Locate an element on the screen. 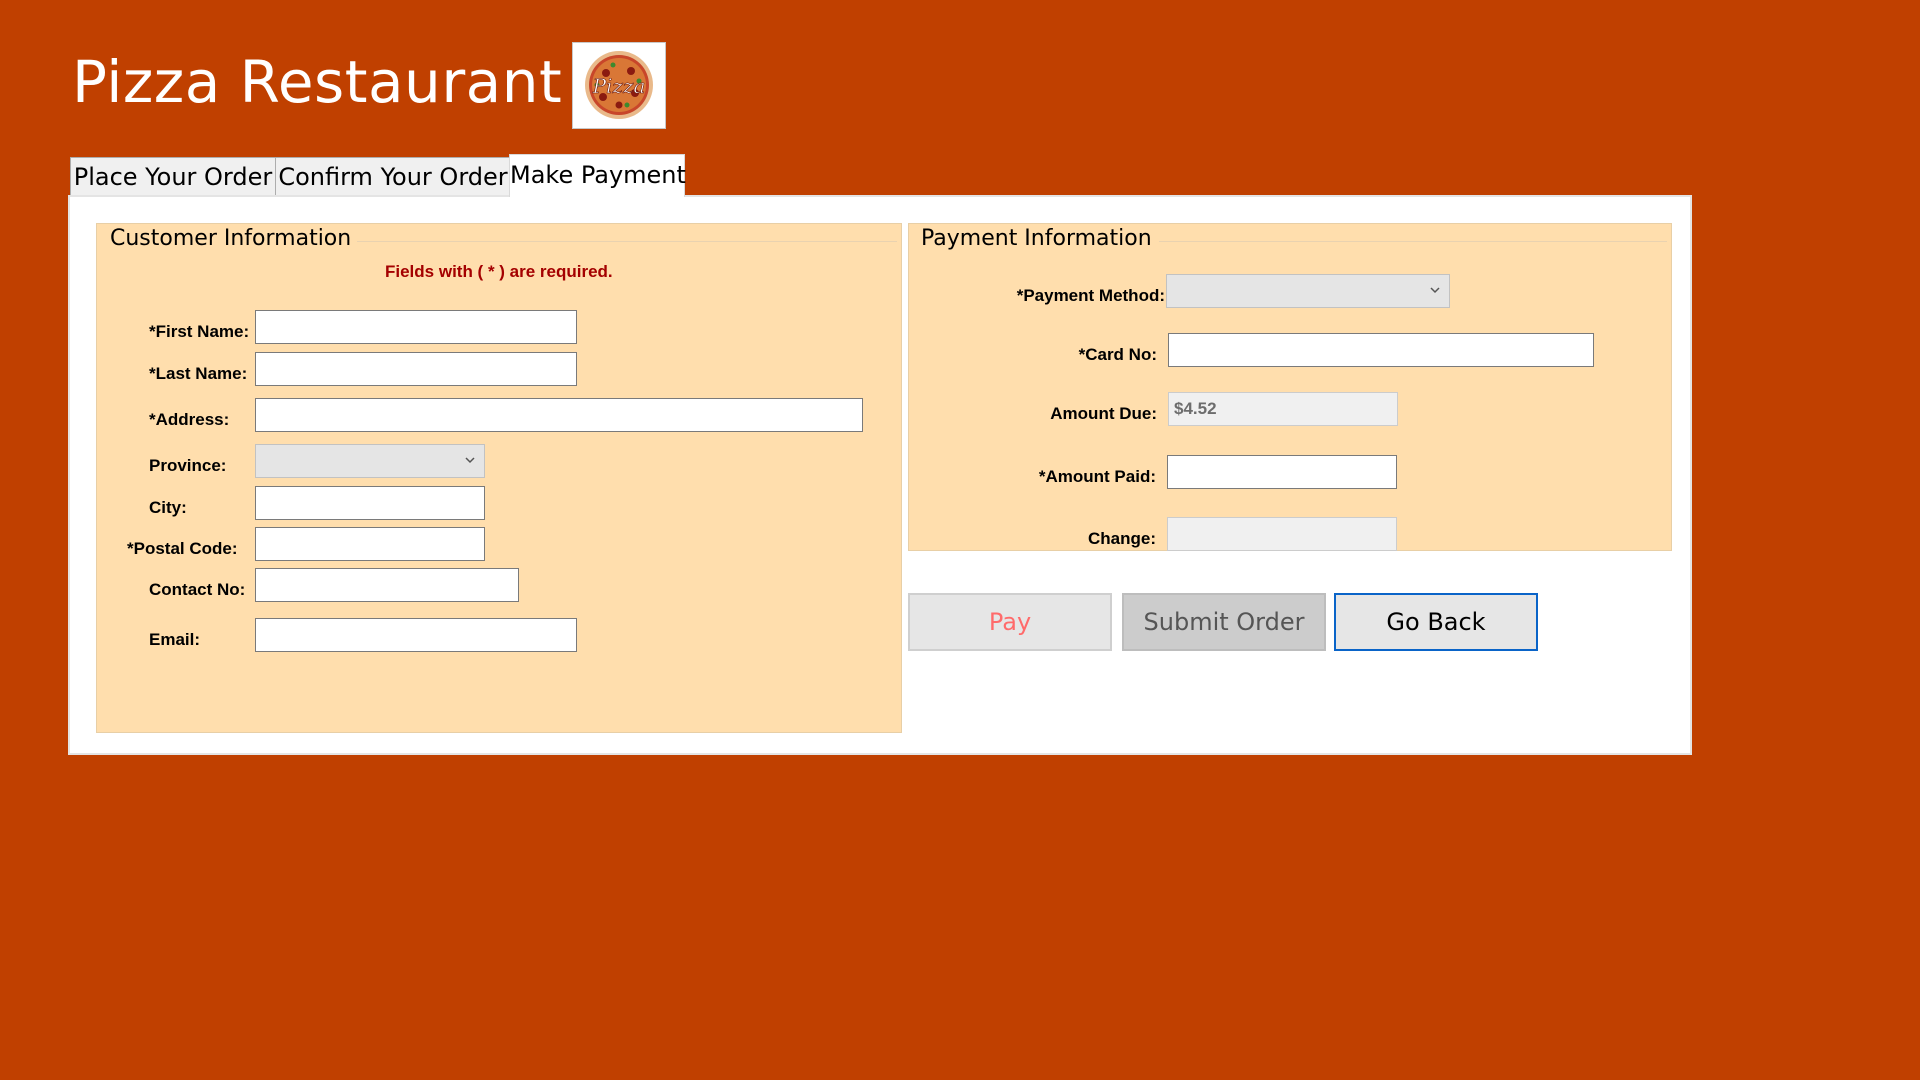  payment-fields-lower: *Amount Paid: Change: is located at coordinates (1290, 387).